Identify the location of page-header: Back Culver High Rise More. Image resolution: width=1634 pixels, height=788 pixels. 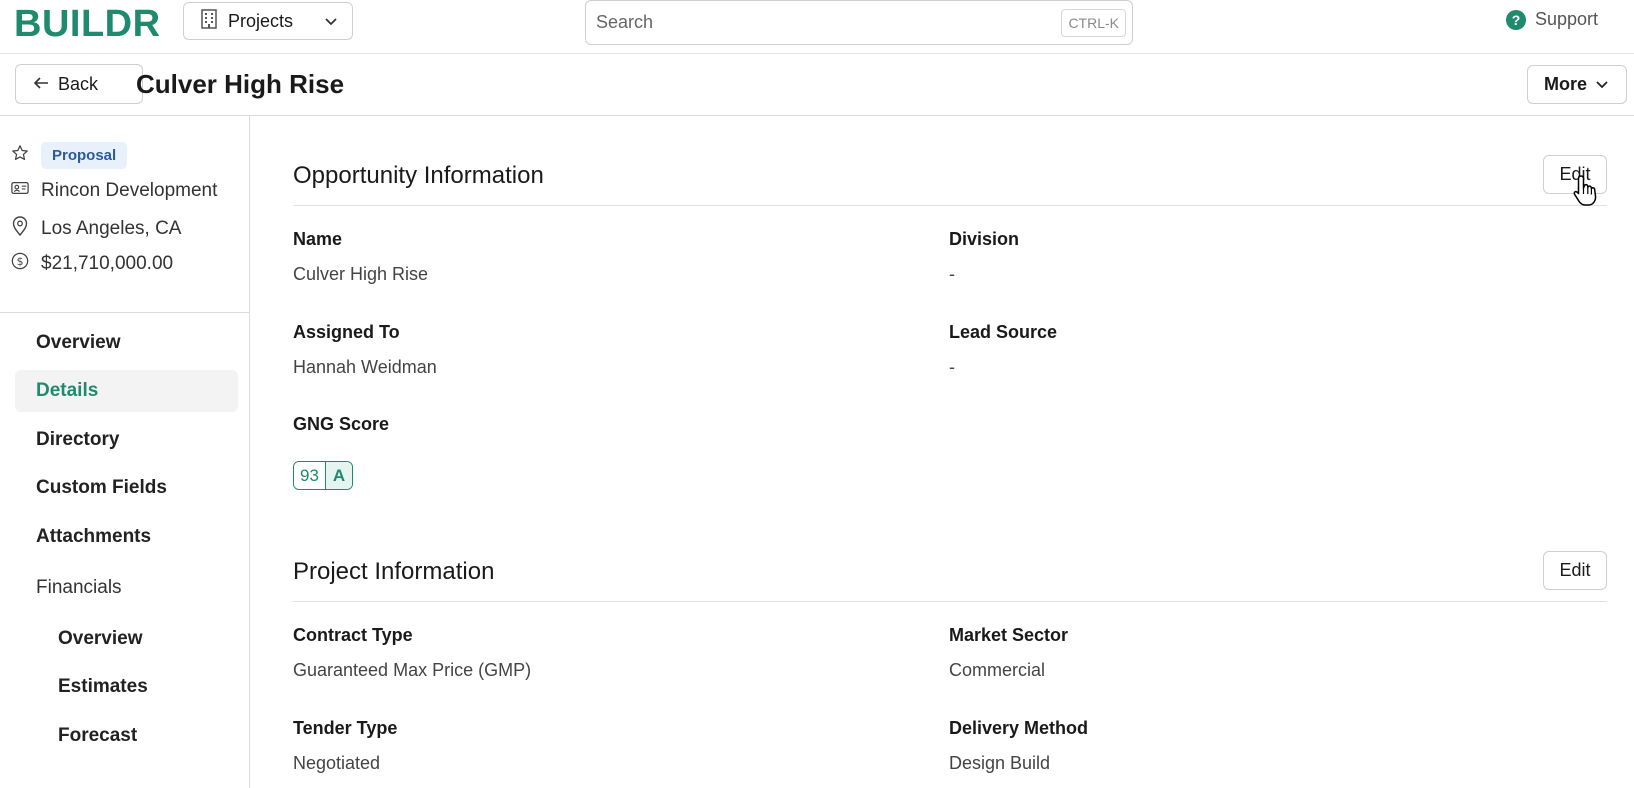
(817, 85).